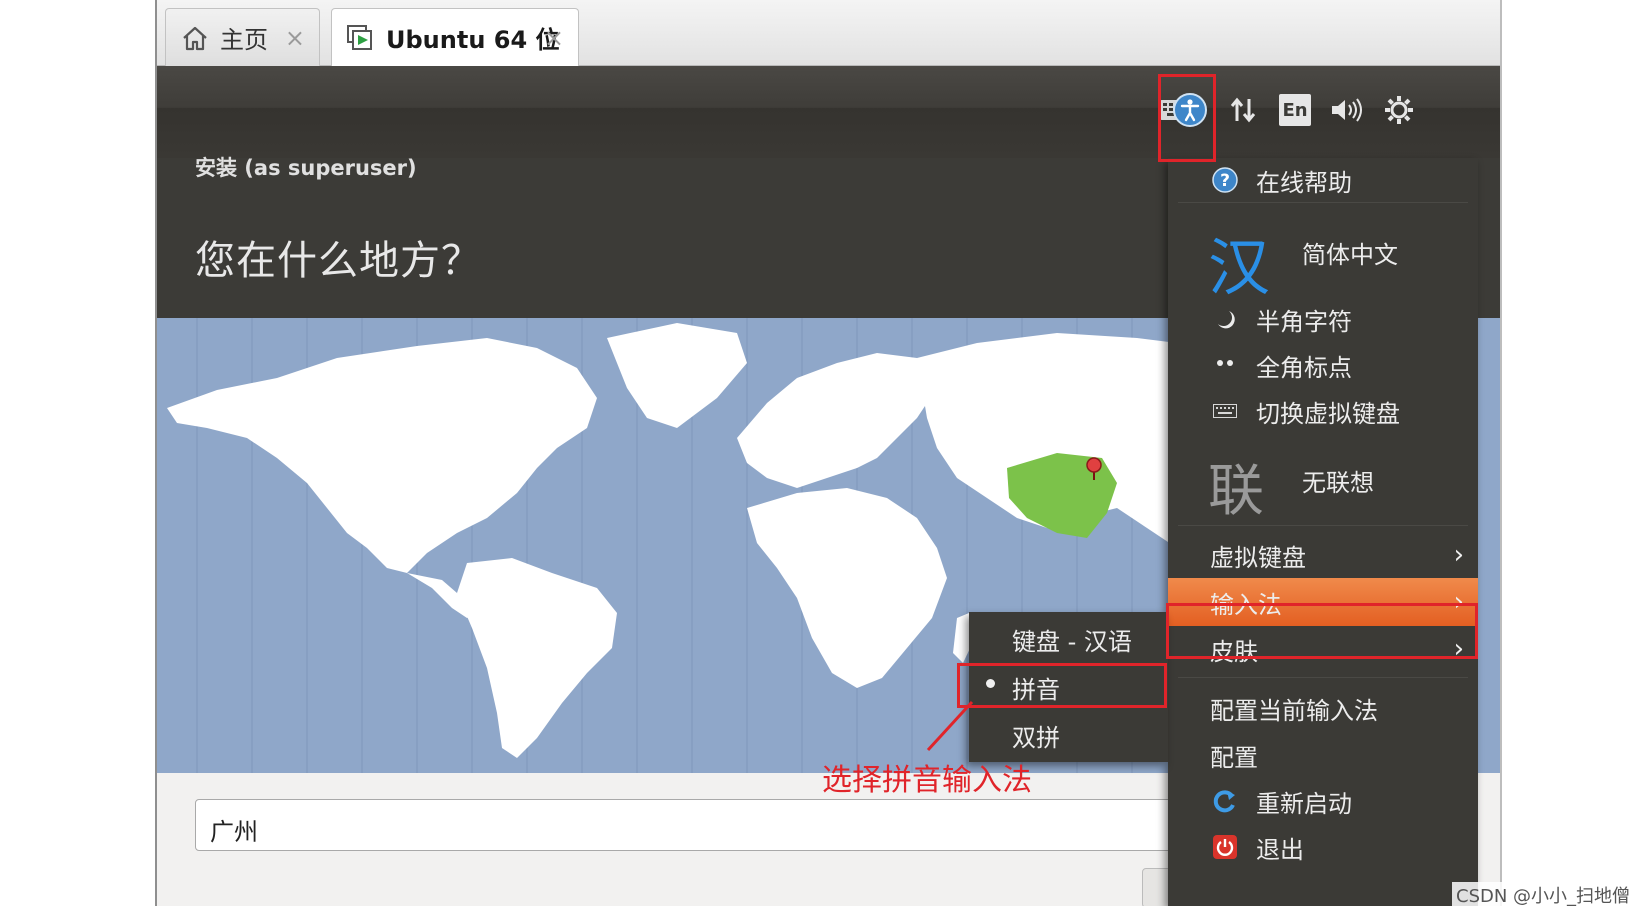  I want to click on watermark: CSDN @小小_扫地僧, so click(1543, 894).